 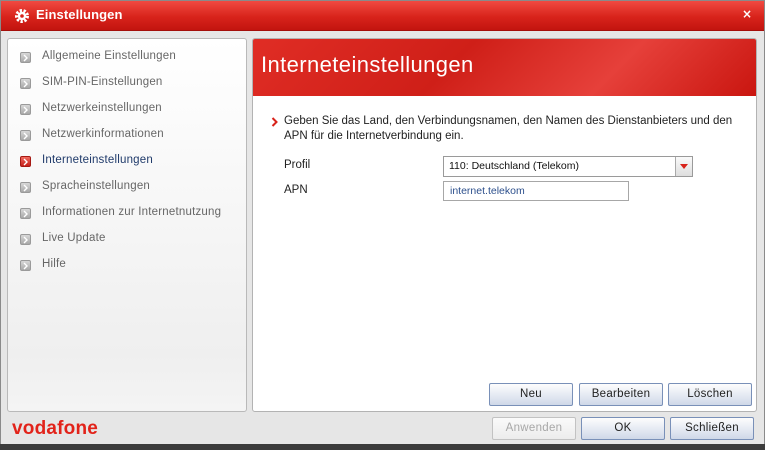 I want to click on page-title: Interneteinstellungen, so click(x=367, y=64).